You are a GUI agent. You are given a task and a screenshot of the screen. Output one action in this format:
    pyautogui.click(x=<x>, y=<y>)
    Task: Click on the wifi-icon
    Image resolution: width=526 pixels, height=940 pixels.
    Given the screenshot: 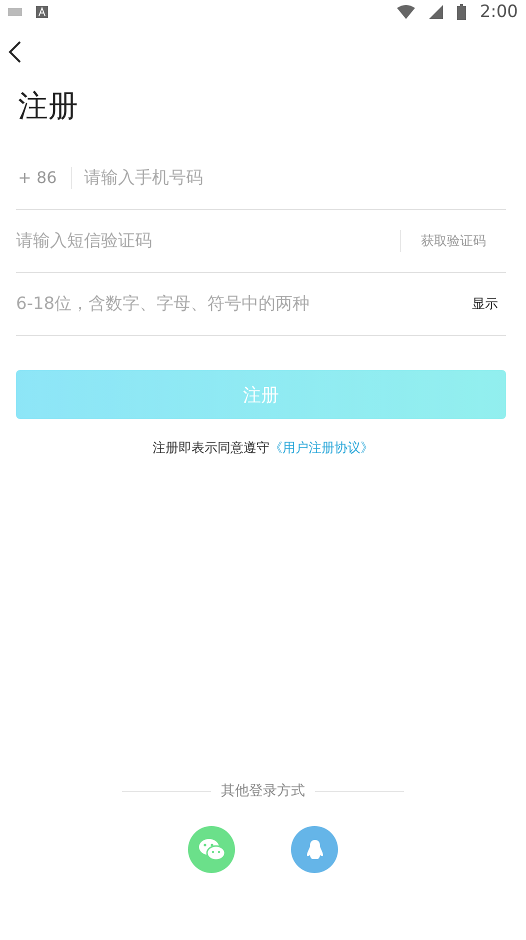 What is the action you would take?
    pyautogui.click(x=405, y=12)
    